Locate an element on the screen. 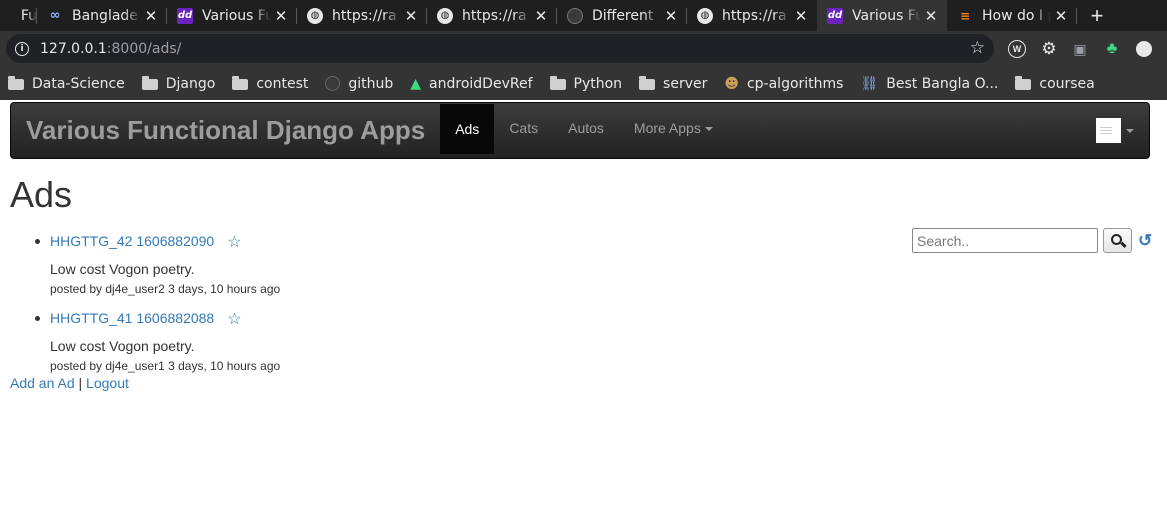 The height and width of the screenshot is (513, 1167). extension-w-icon: W is located at coordinates (1017, 49).